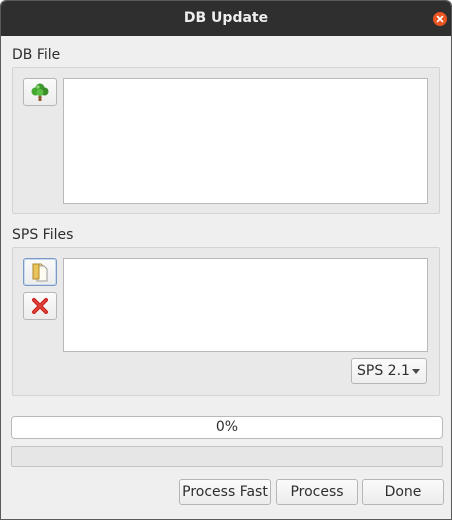 The width and height of the screenshot is (452, 520). I want to click on chevron-down-icon, so click(416, 371).